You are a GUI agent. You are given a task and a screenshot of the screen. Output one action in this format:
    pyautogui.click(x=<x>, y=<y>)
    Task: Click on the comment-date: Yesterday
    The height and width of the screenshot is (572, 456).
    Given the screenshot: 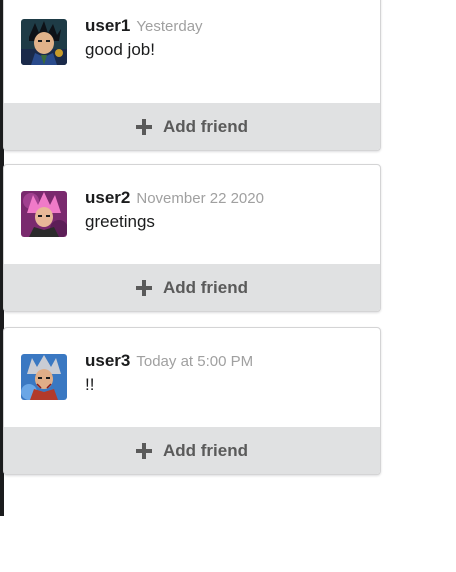 What is the action you would take?
    pyautogui.click(x=169, y=26)
    